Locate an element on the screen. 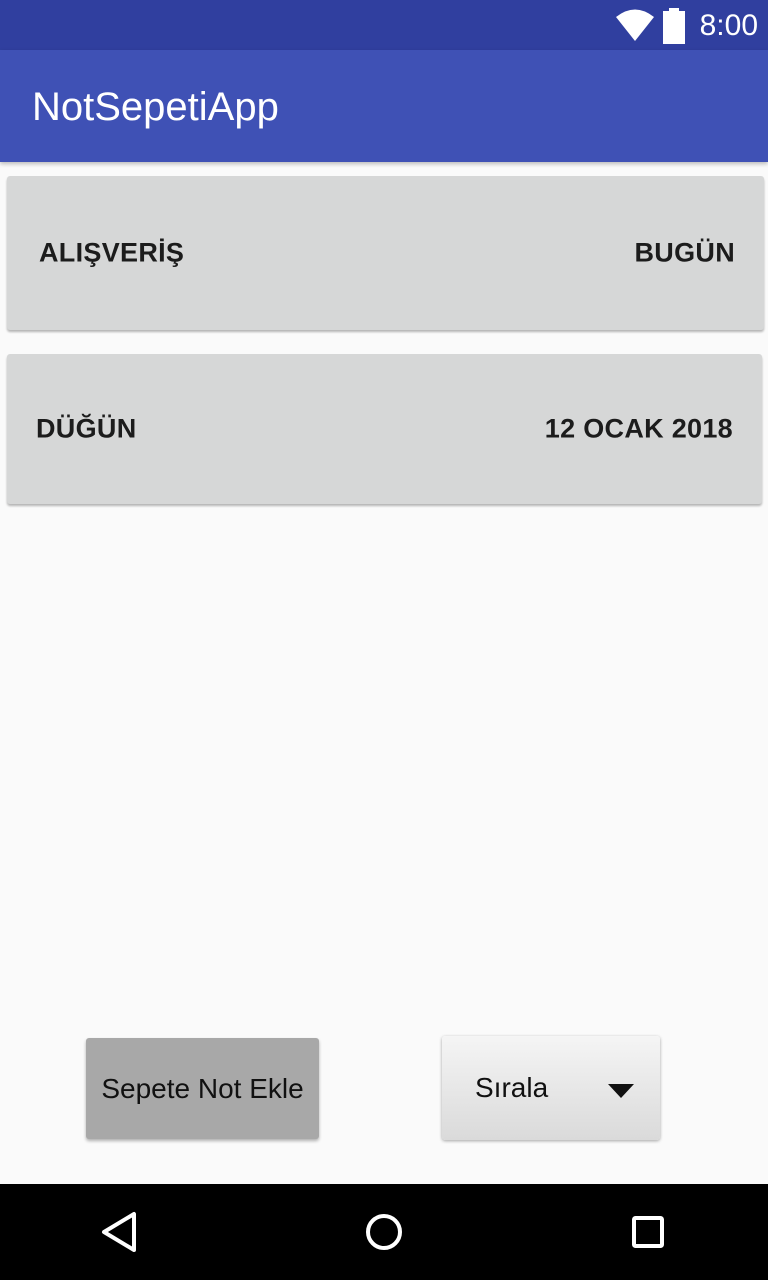 Image resolution: width=768 pixels, height=1280 pixels. note-date: BUGÜN is located at coordinates (684, 252).